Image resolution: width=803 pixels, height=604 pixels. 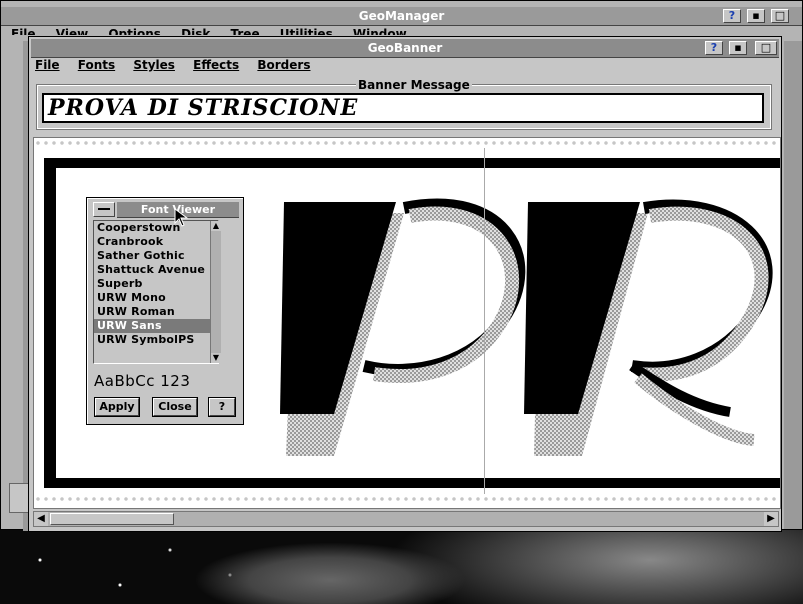 I want to click on menu-view: View, so click(x=72, y=31).